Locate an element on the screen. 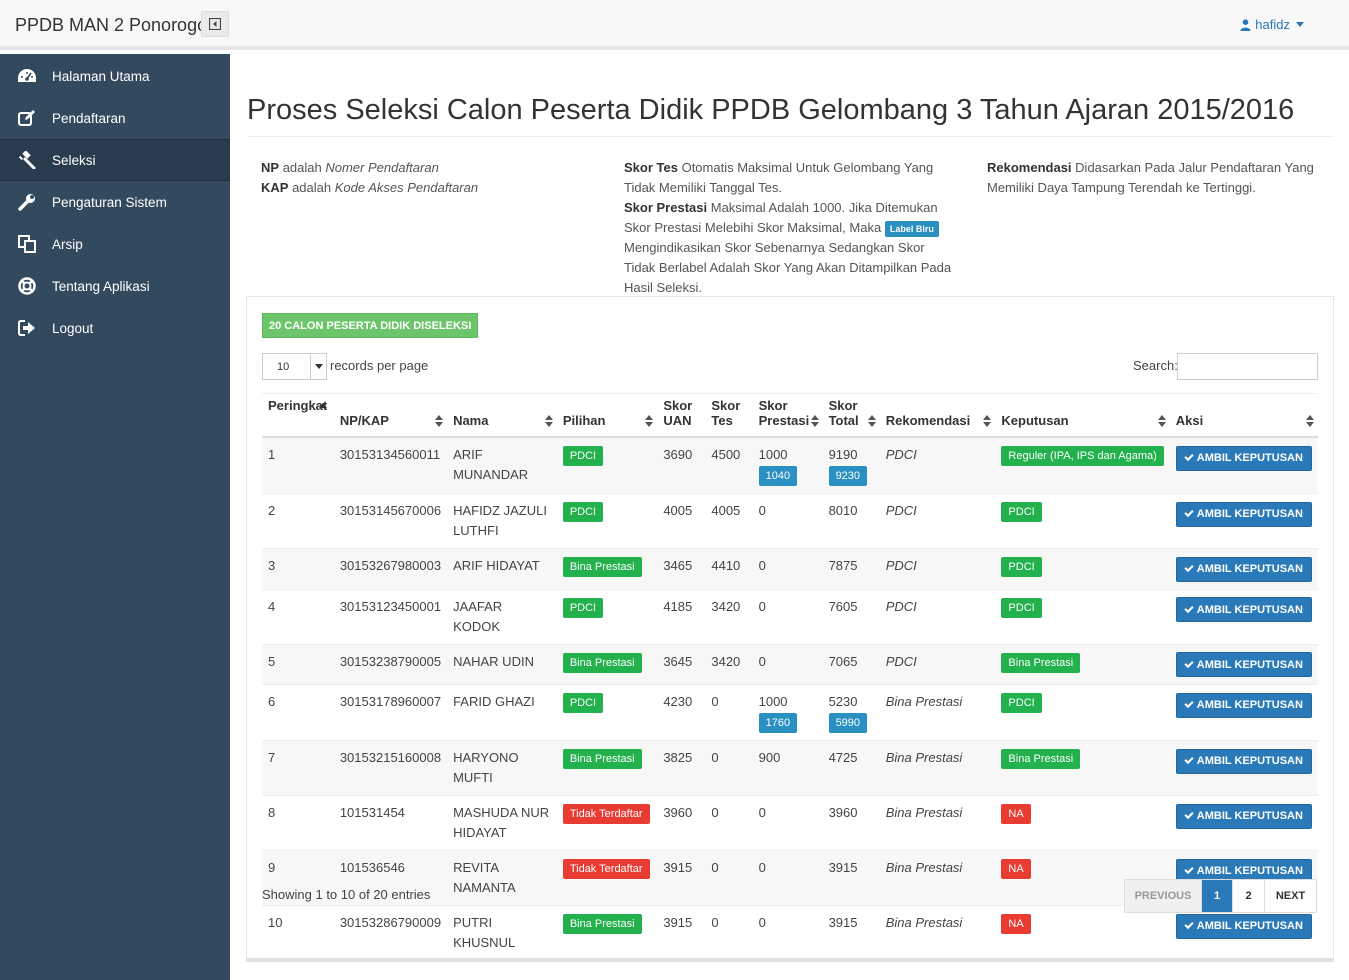 This screenshot has height=980, width=1349. caret-down-icon is located at coordinates (318, 366).